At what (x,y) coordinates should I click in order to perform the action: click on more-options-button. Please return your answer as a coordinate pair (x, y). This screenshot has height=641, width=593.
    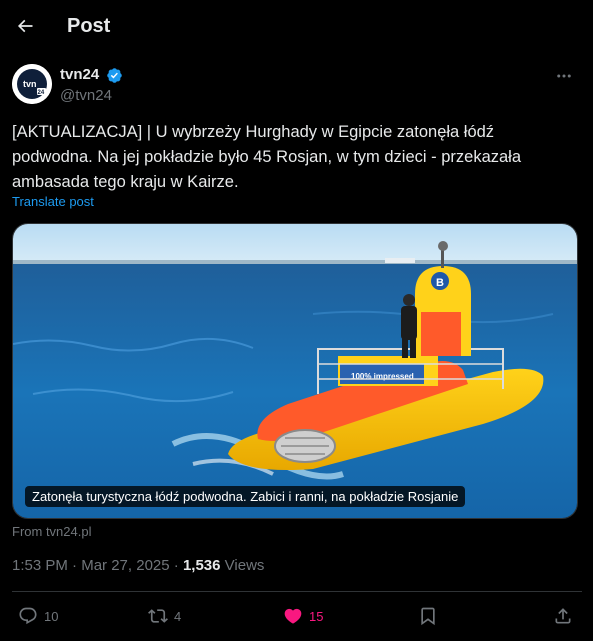
    Looking at the image, I should click on (564, 76).